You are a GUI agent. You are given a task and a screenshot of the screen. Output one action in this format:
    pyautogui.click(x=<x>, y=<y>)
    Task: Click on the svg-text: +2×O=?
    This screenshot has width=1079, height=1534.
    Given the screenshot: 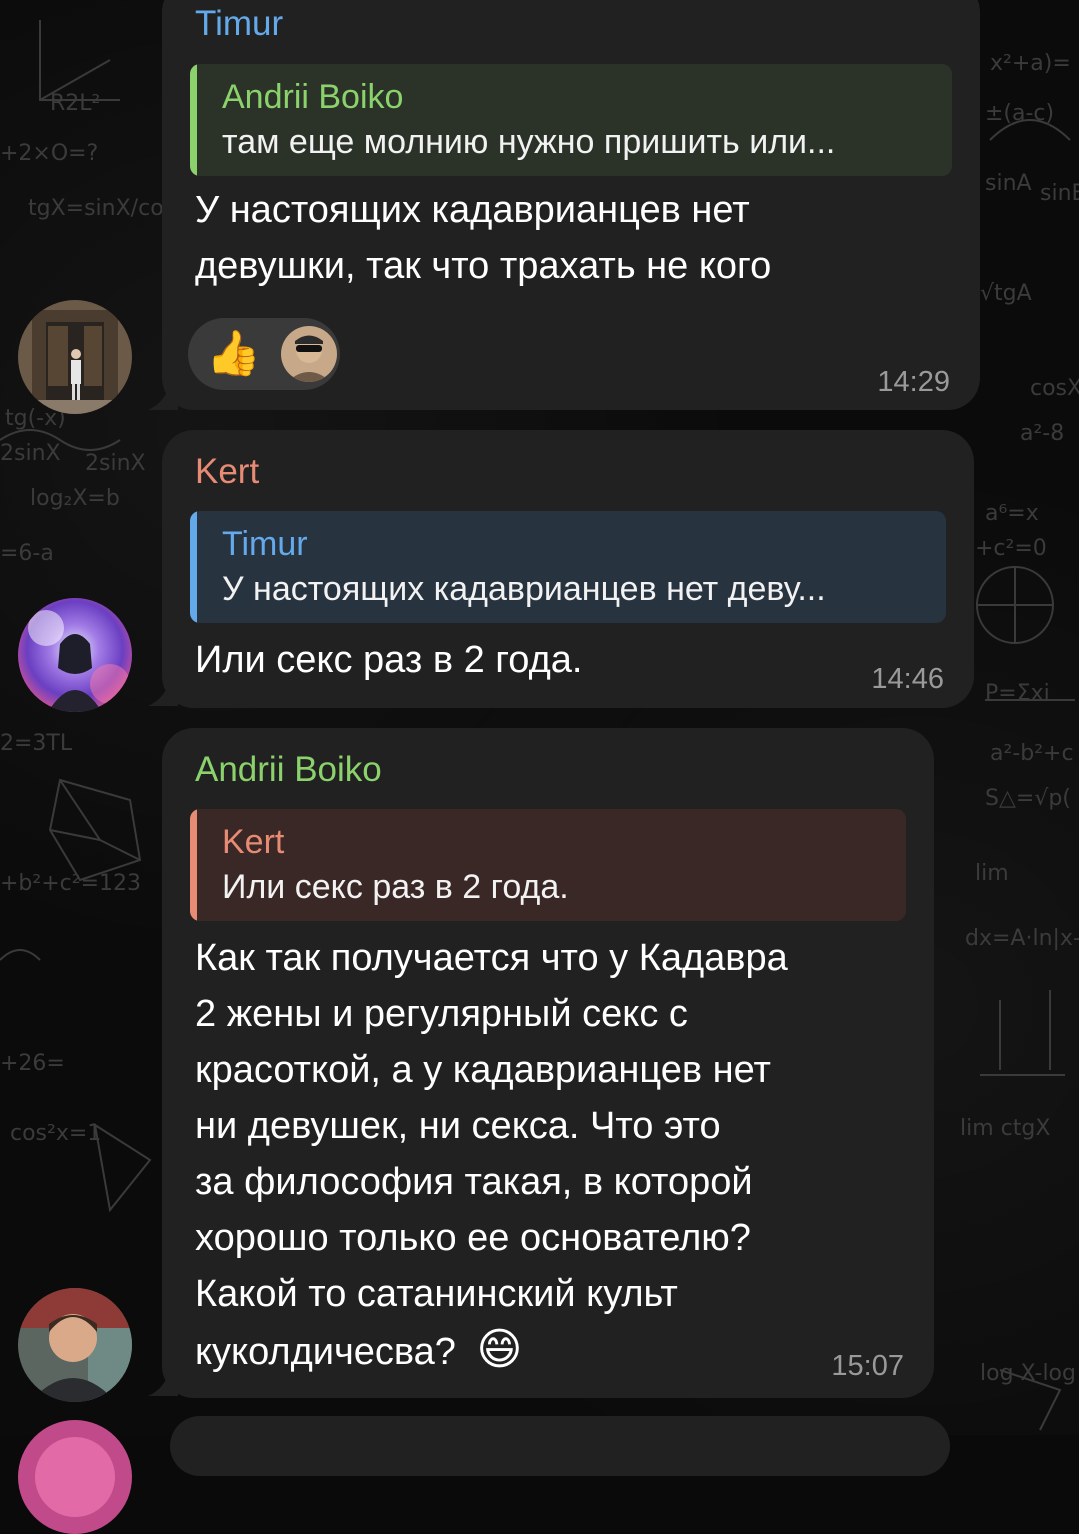 What is the action you would take?
    pyautogui.click(x=49, y=153)
    